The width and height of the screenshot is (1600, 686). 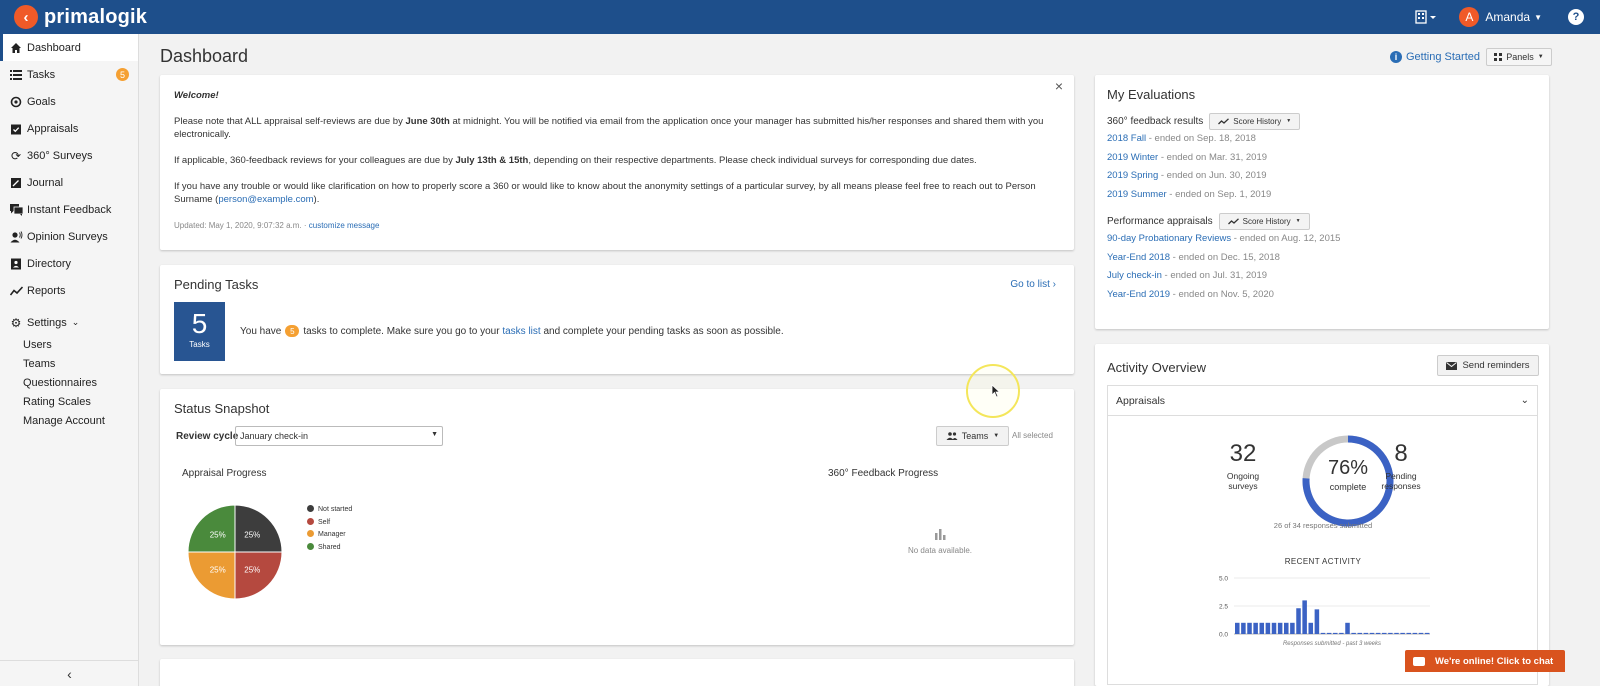 I want to click on tasks-list-link: tasks list, so click(x=521, y=331).